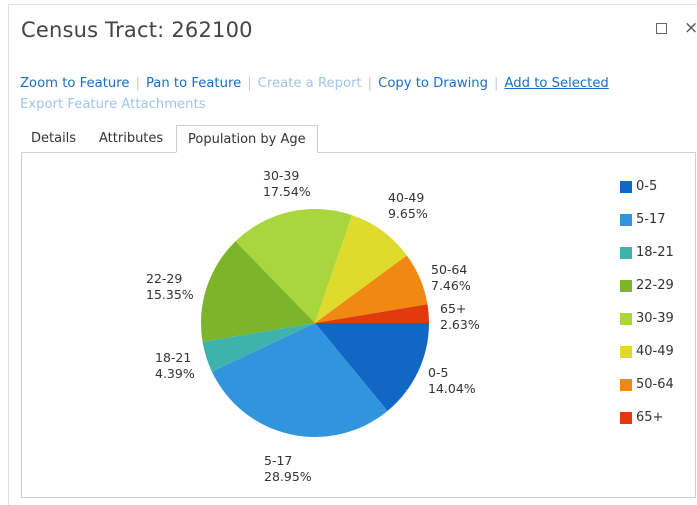  Describe the element at coordinates (288, 476) in the screenshot. I see `pie-label-percent: 28.95%` at that location.